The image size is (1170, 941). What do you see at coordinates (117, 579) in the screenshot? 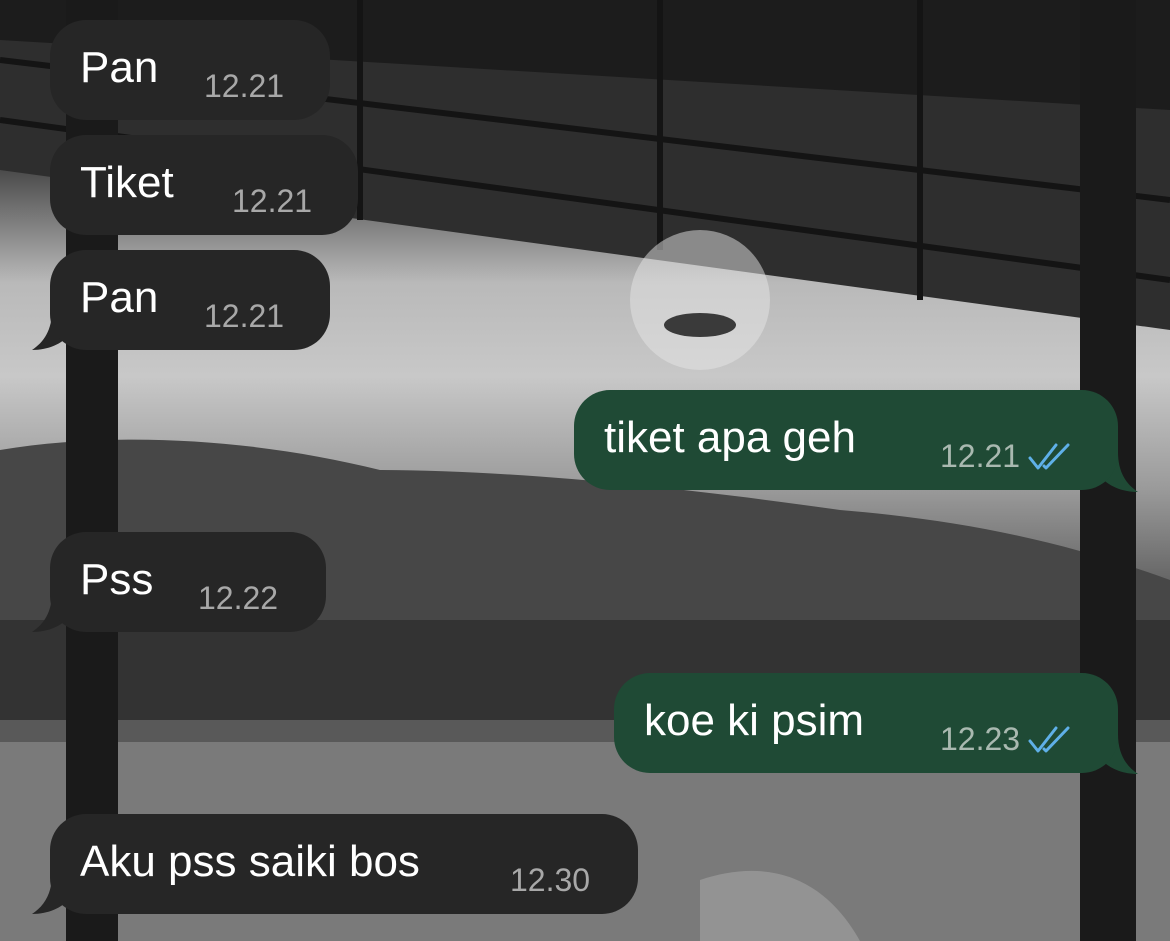
I see `message-text: Pss` at bounding box center [117, 579].